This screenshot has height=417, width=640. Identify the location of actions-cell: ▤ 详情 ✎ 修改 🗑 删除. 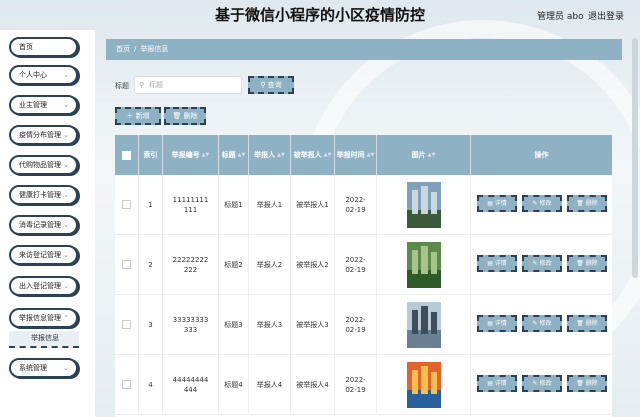
(541, 384).